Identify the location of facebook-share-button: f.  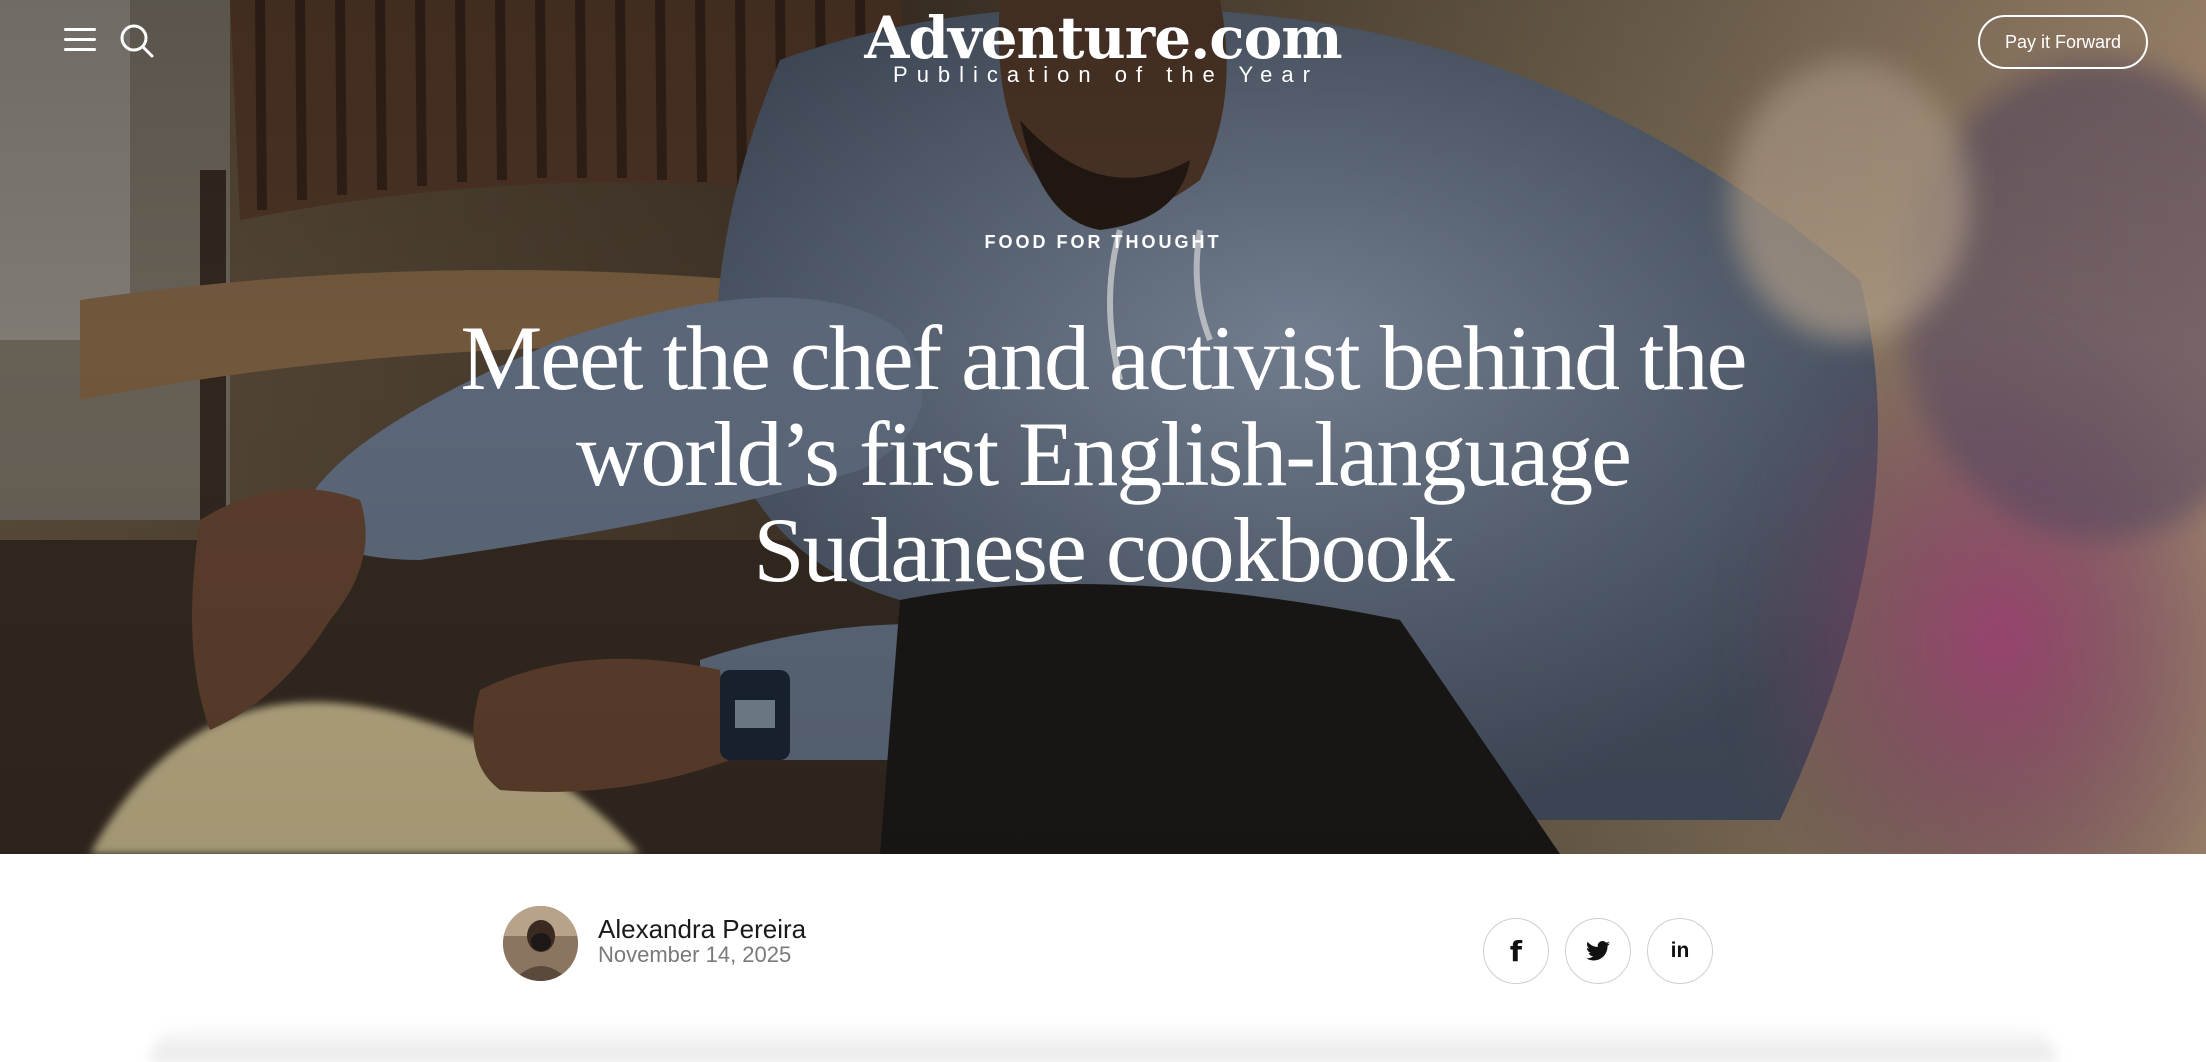
(1516, 951).